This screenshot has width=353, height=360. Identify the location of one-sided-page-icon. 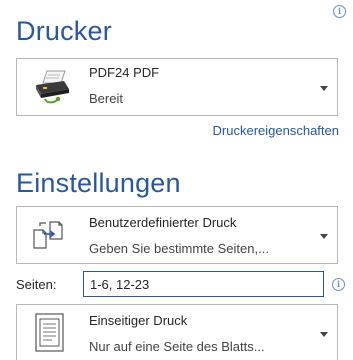
(50, 333).